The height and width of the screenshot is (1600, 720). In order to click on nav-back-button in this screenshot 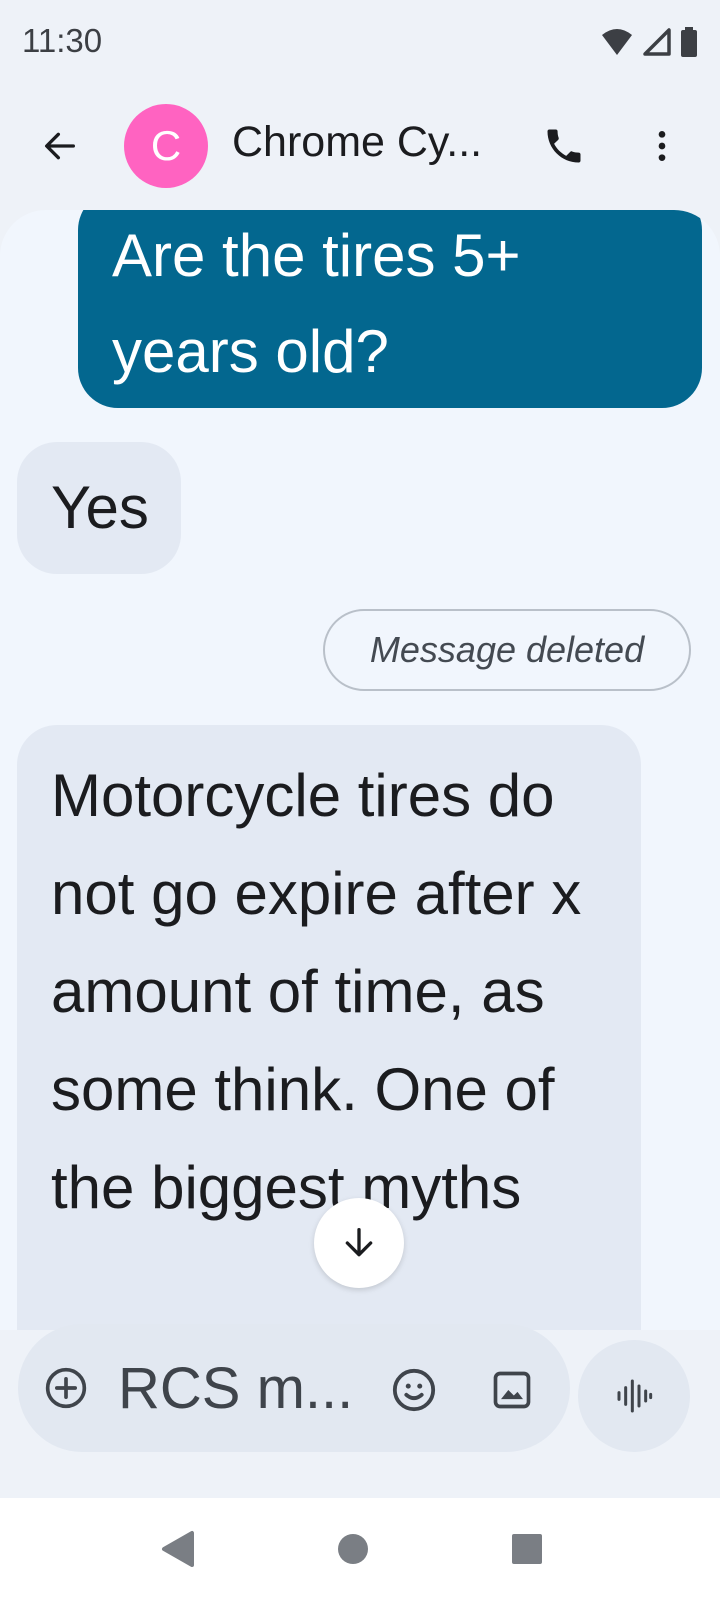, I will do `click(178, 1549)`.